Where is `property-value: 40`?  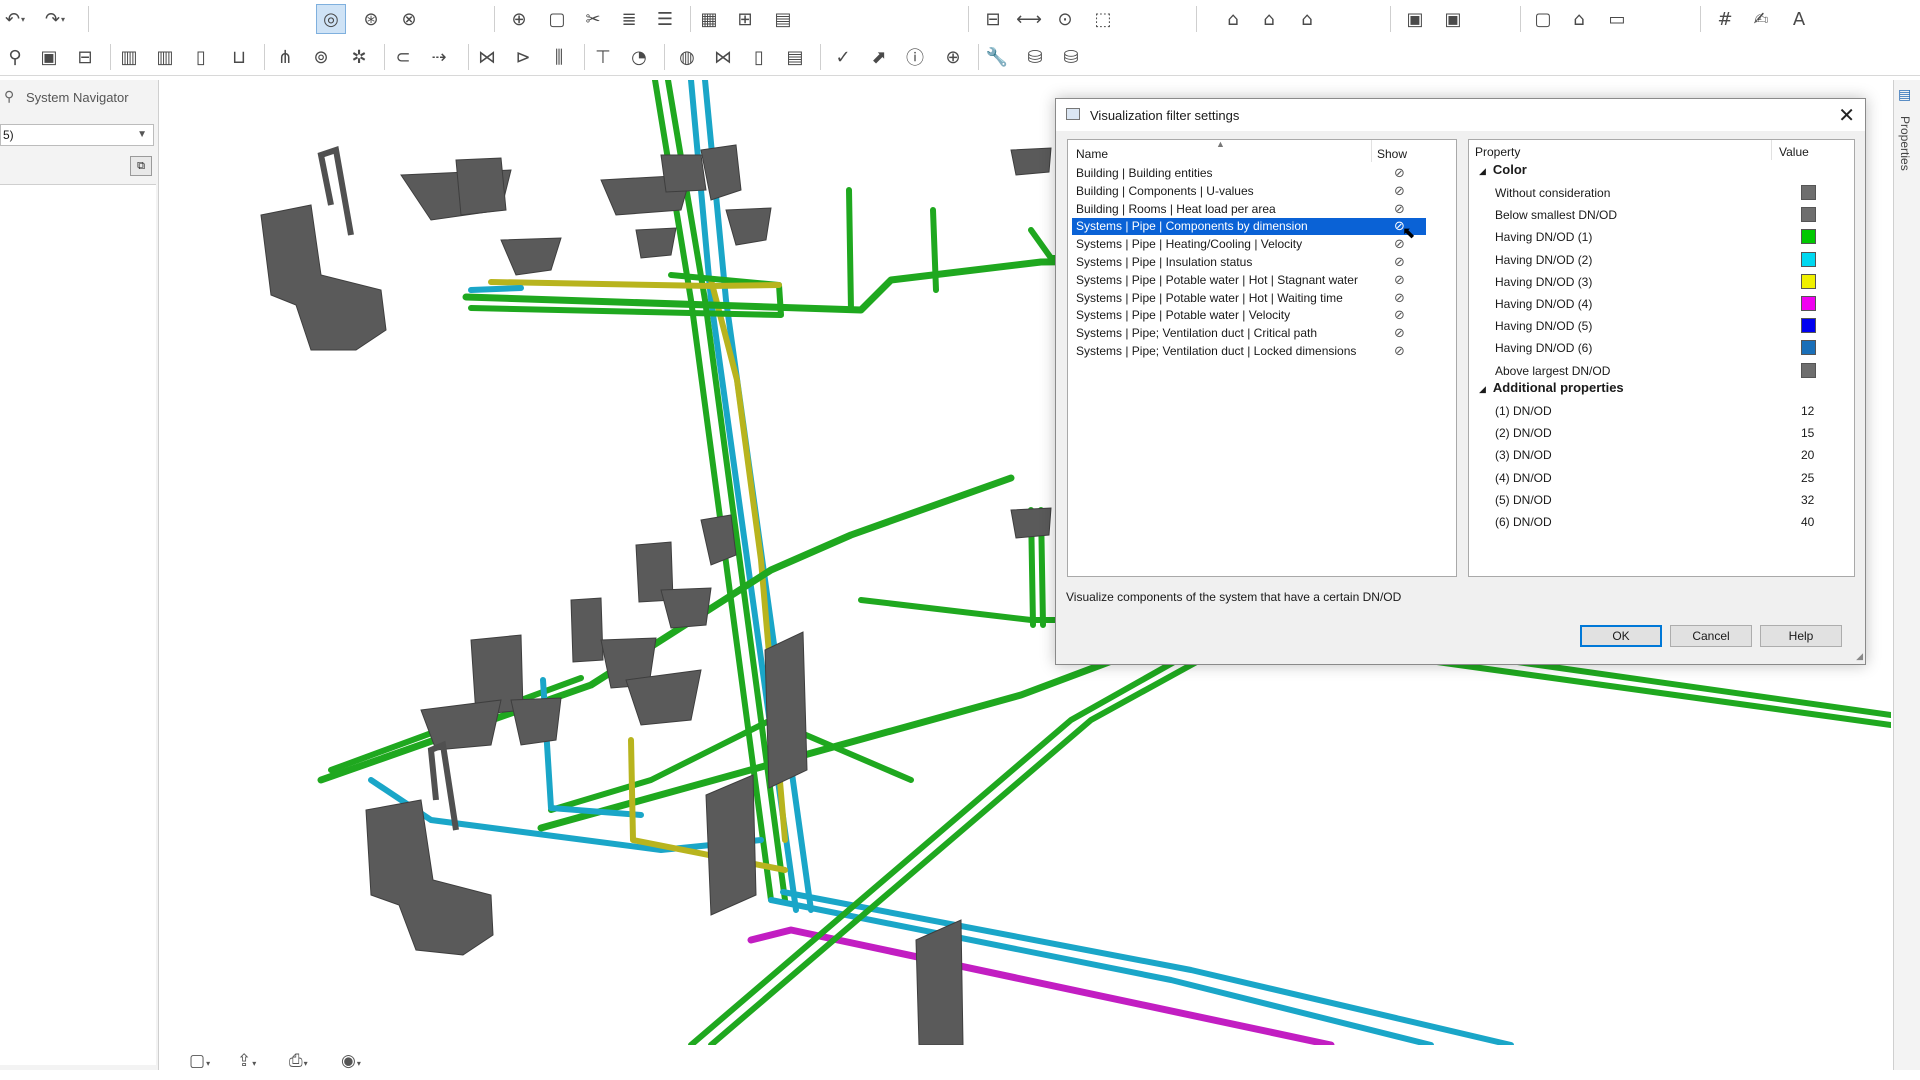
property-value: 40 is located at coordinates (1807, 522).